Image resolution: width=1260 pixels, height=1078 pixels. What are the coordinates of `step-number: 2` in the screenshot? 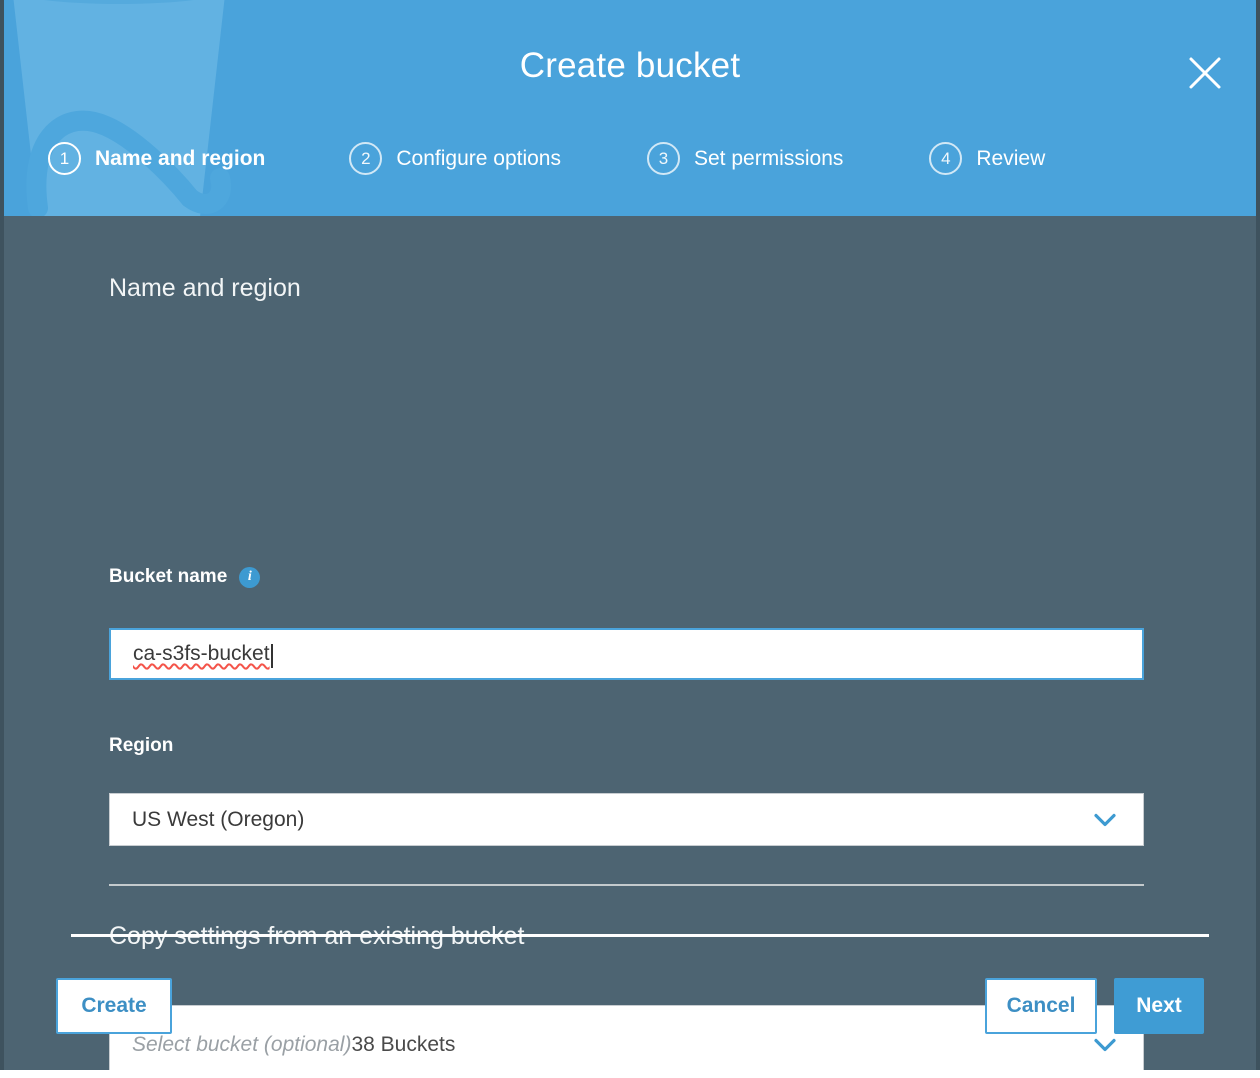 It's located at (366, 158).